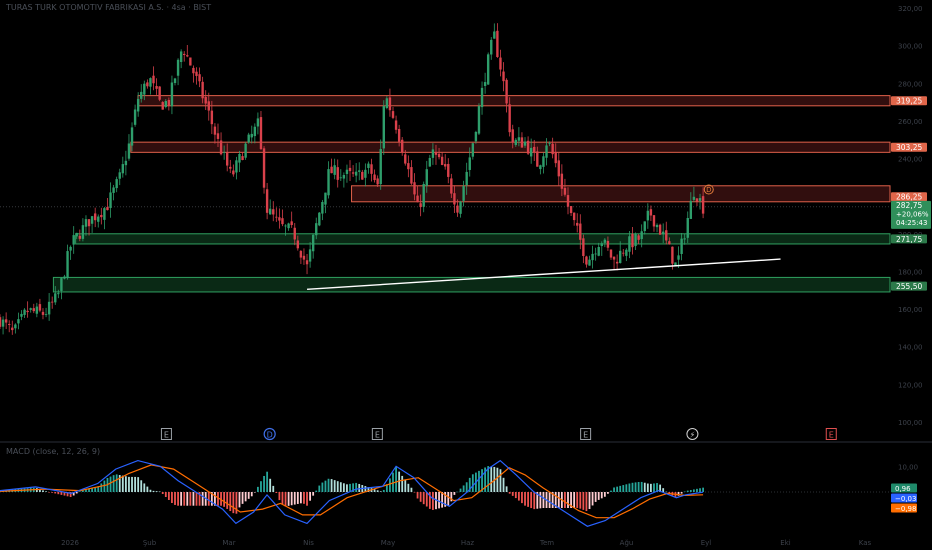 Image resolution: width=932 pixels, height=550 pixels. Describe the element at coordinates (911, 223) in the screenshot. I see `bar-countdown: 04:25:43` at that location.